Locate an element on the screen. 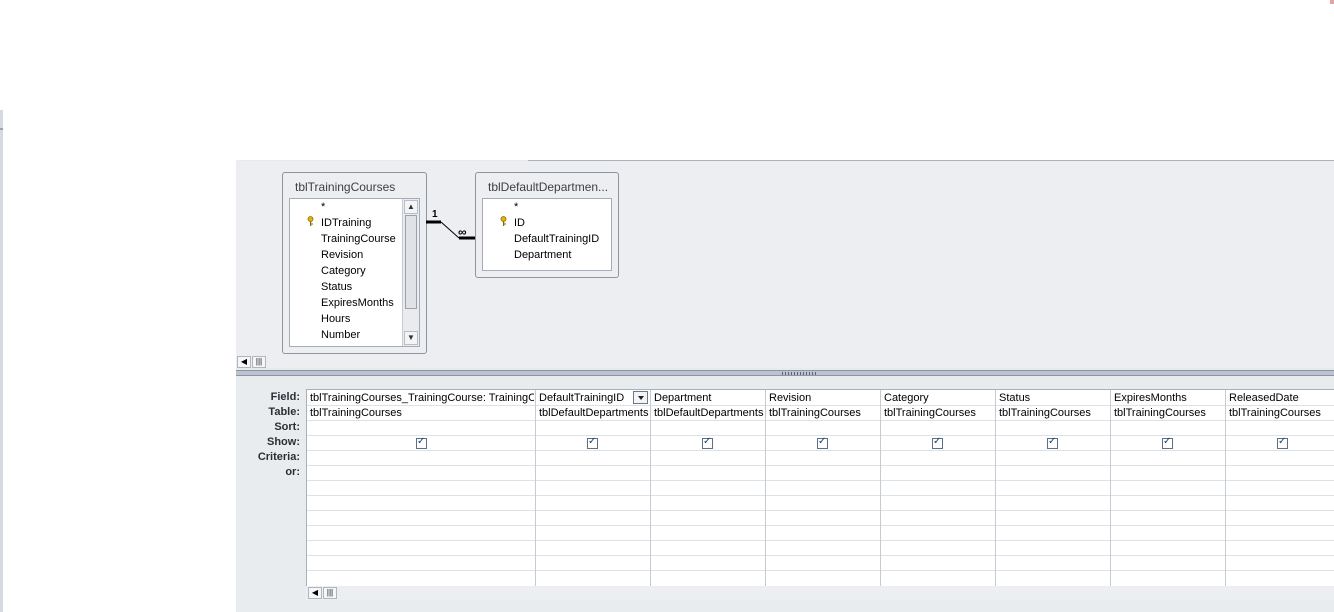 The height and width of the screenshot is (612, 1334). relationship-one-label: 1 is located at coordinates (435, 214).